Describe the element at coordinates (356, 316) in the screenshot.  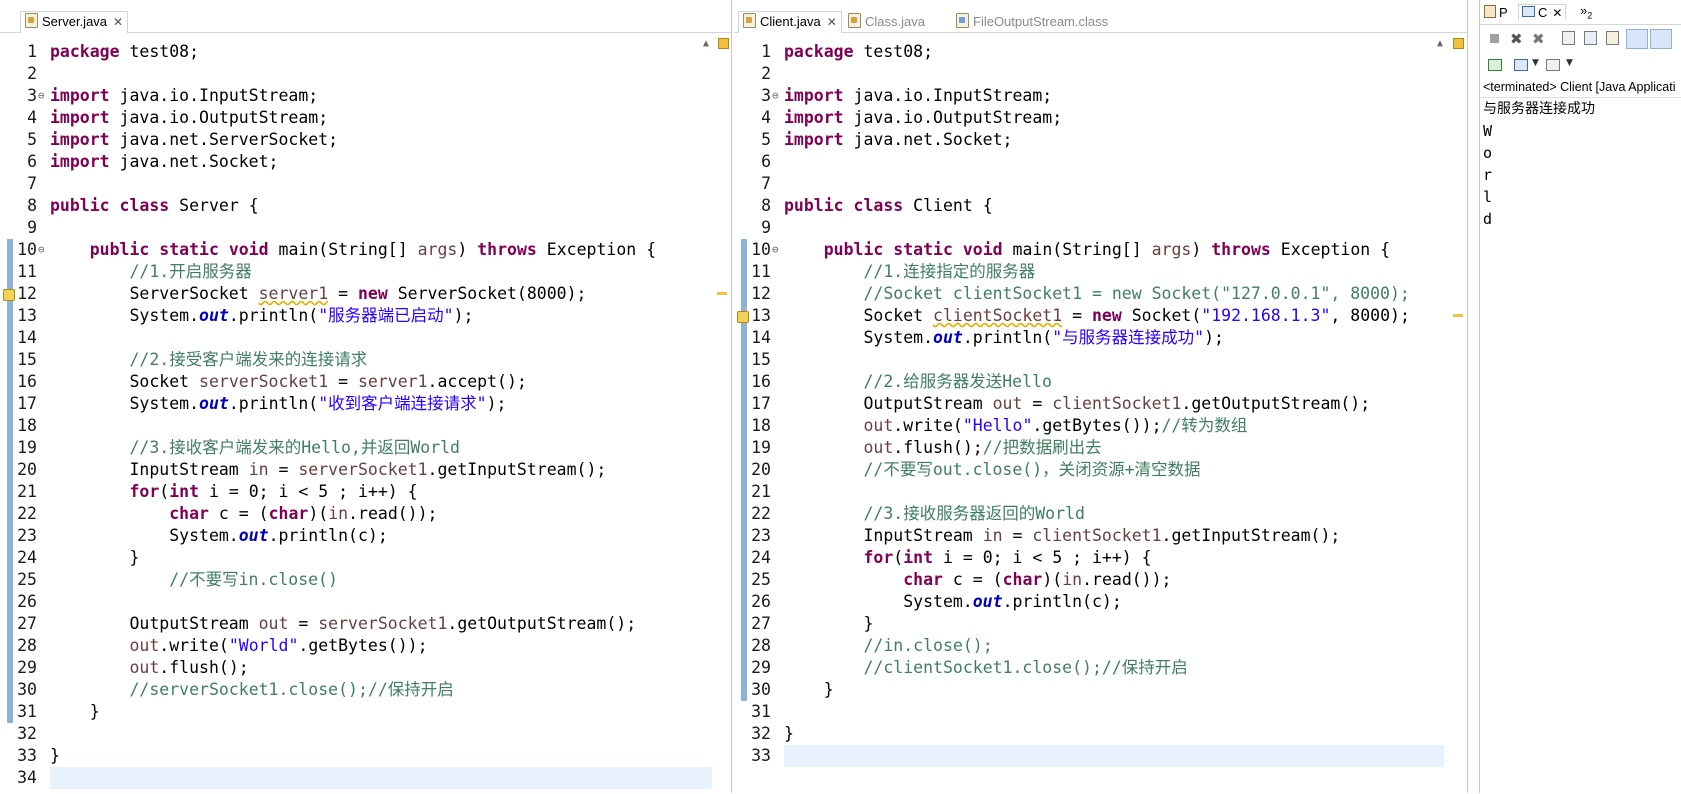
I see `code-line: 13 System.out.println("服务器端已启动");` at that location.